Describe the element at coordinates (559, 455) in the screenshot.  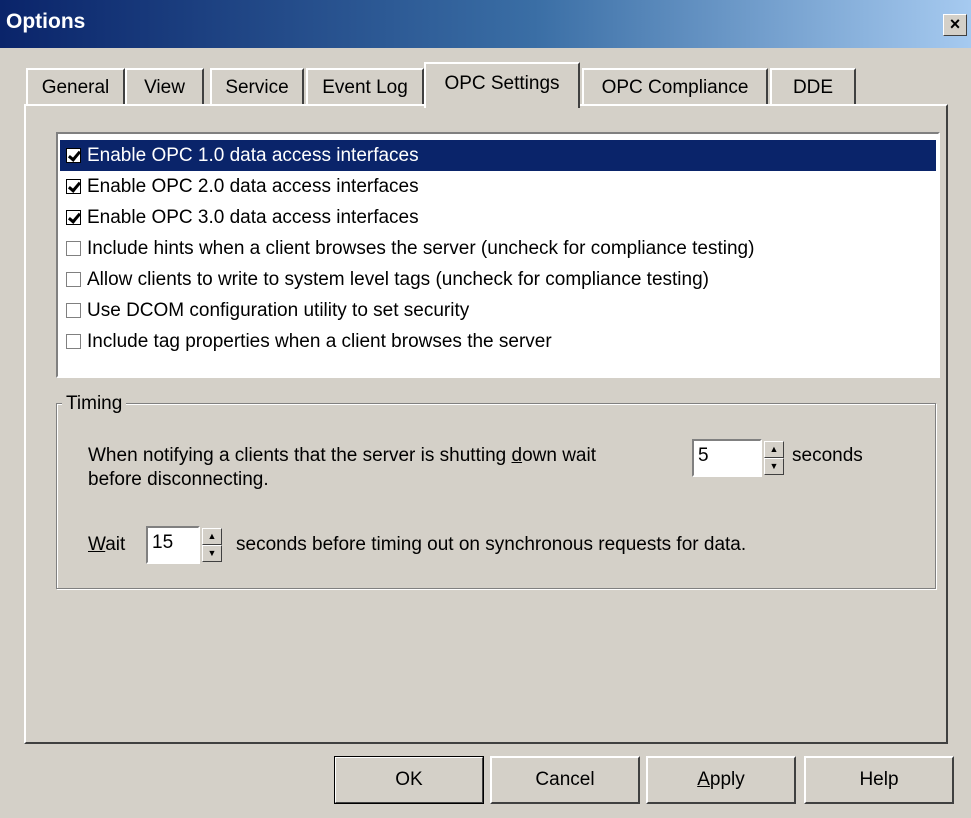
I see `label-part: own wait` at that location.